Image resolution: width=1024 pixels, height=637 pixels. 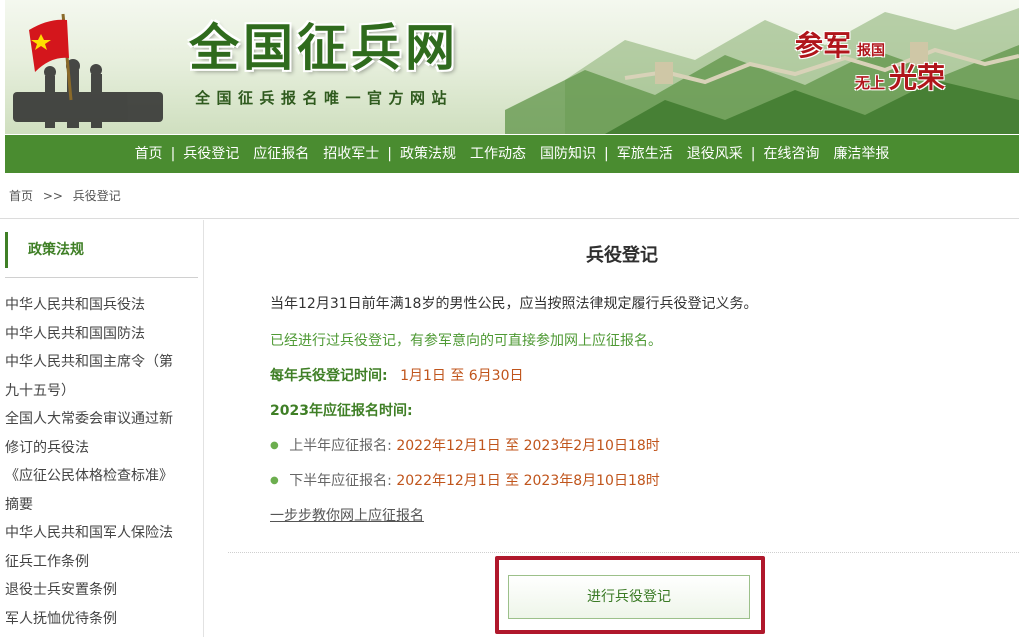 I want to click on first-half-period: ● 上半年应征报名: 2022年12月1日 至 2023年2月10日18时, so click(x=465, y=447).